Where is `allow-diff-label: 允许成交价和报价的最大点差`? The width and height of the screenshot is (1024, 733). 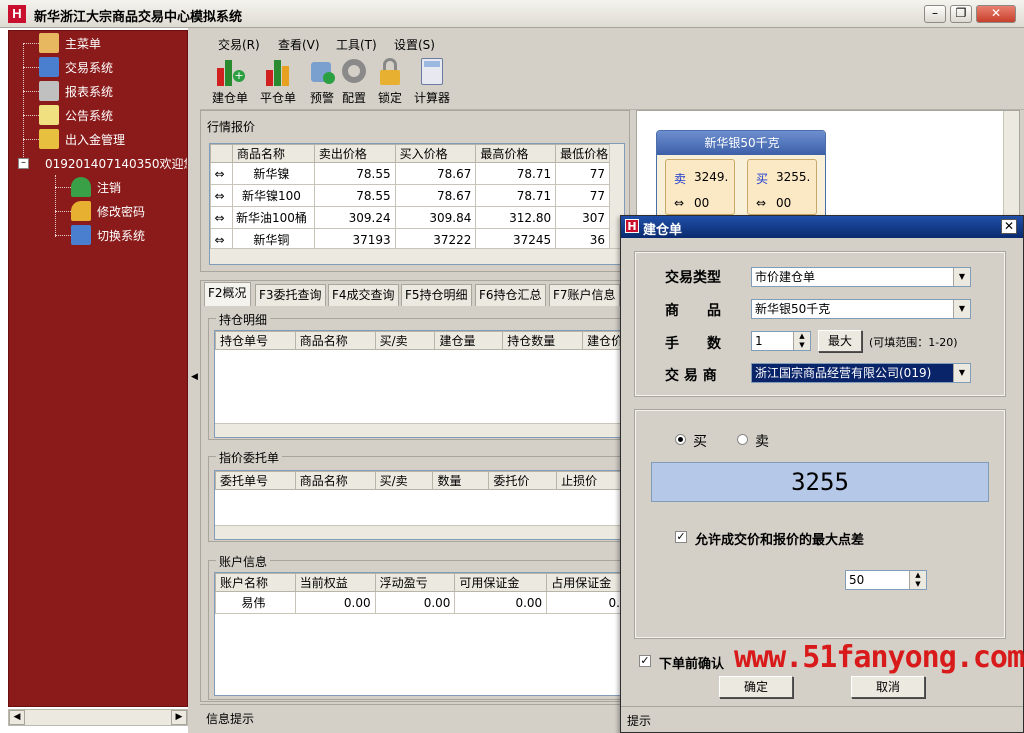 allow-diff-label: 允许成交价和报价的最大点差 is located at coordinates (779, 538).